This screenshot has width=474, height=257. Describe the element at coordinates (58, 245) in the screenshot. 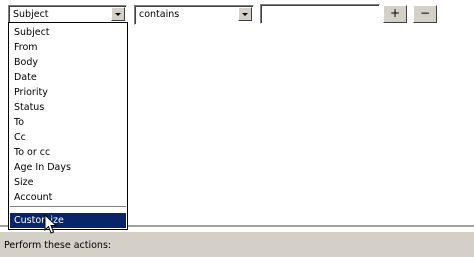

I see `perform-actions-label: Perform these actions:` at that location.